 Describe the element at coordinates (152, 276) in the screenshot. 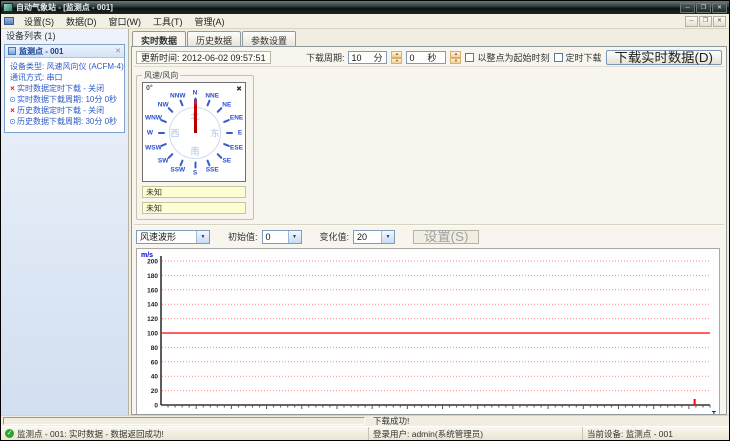

I see `svg-text: 180` at that location.